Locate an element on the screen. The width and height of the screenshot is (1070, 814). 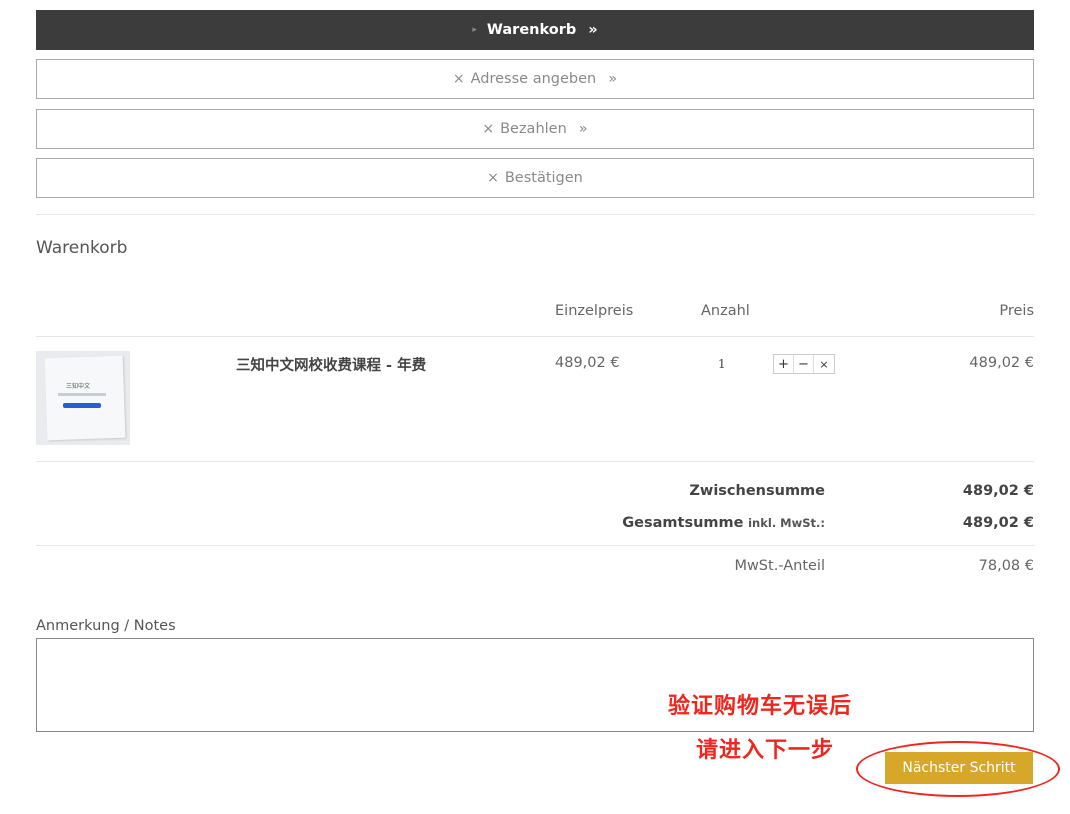
subtotal-label: Zwischensumme is located at coordinates (757, 491).